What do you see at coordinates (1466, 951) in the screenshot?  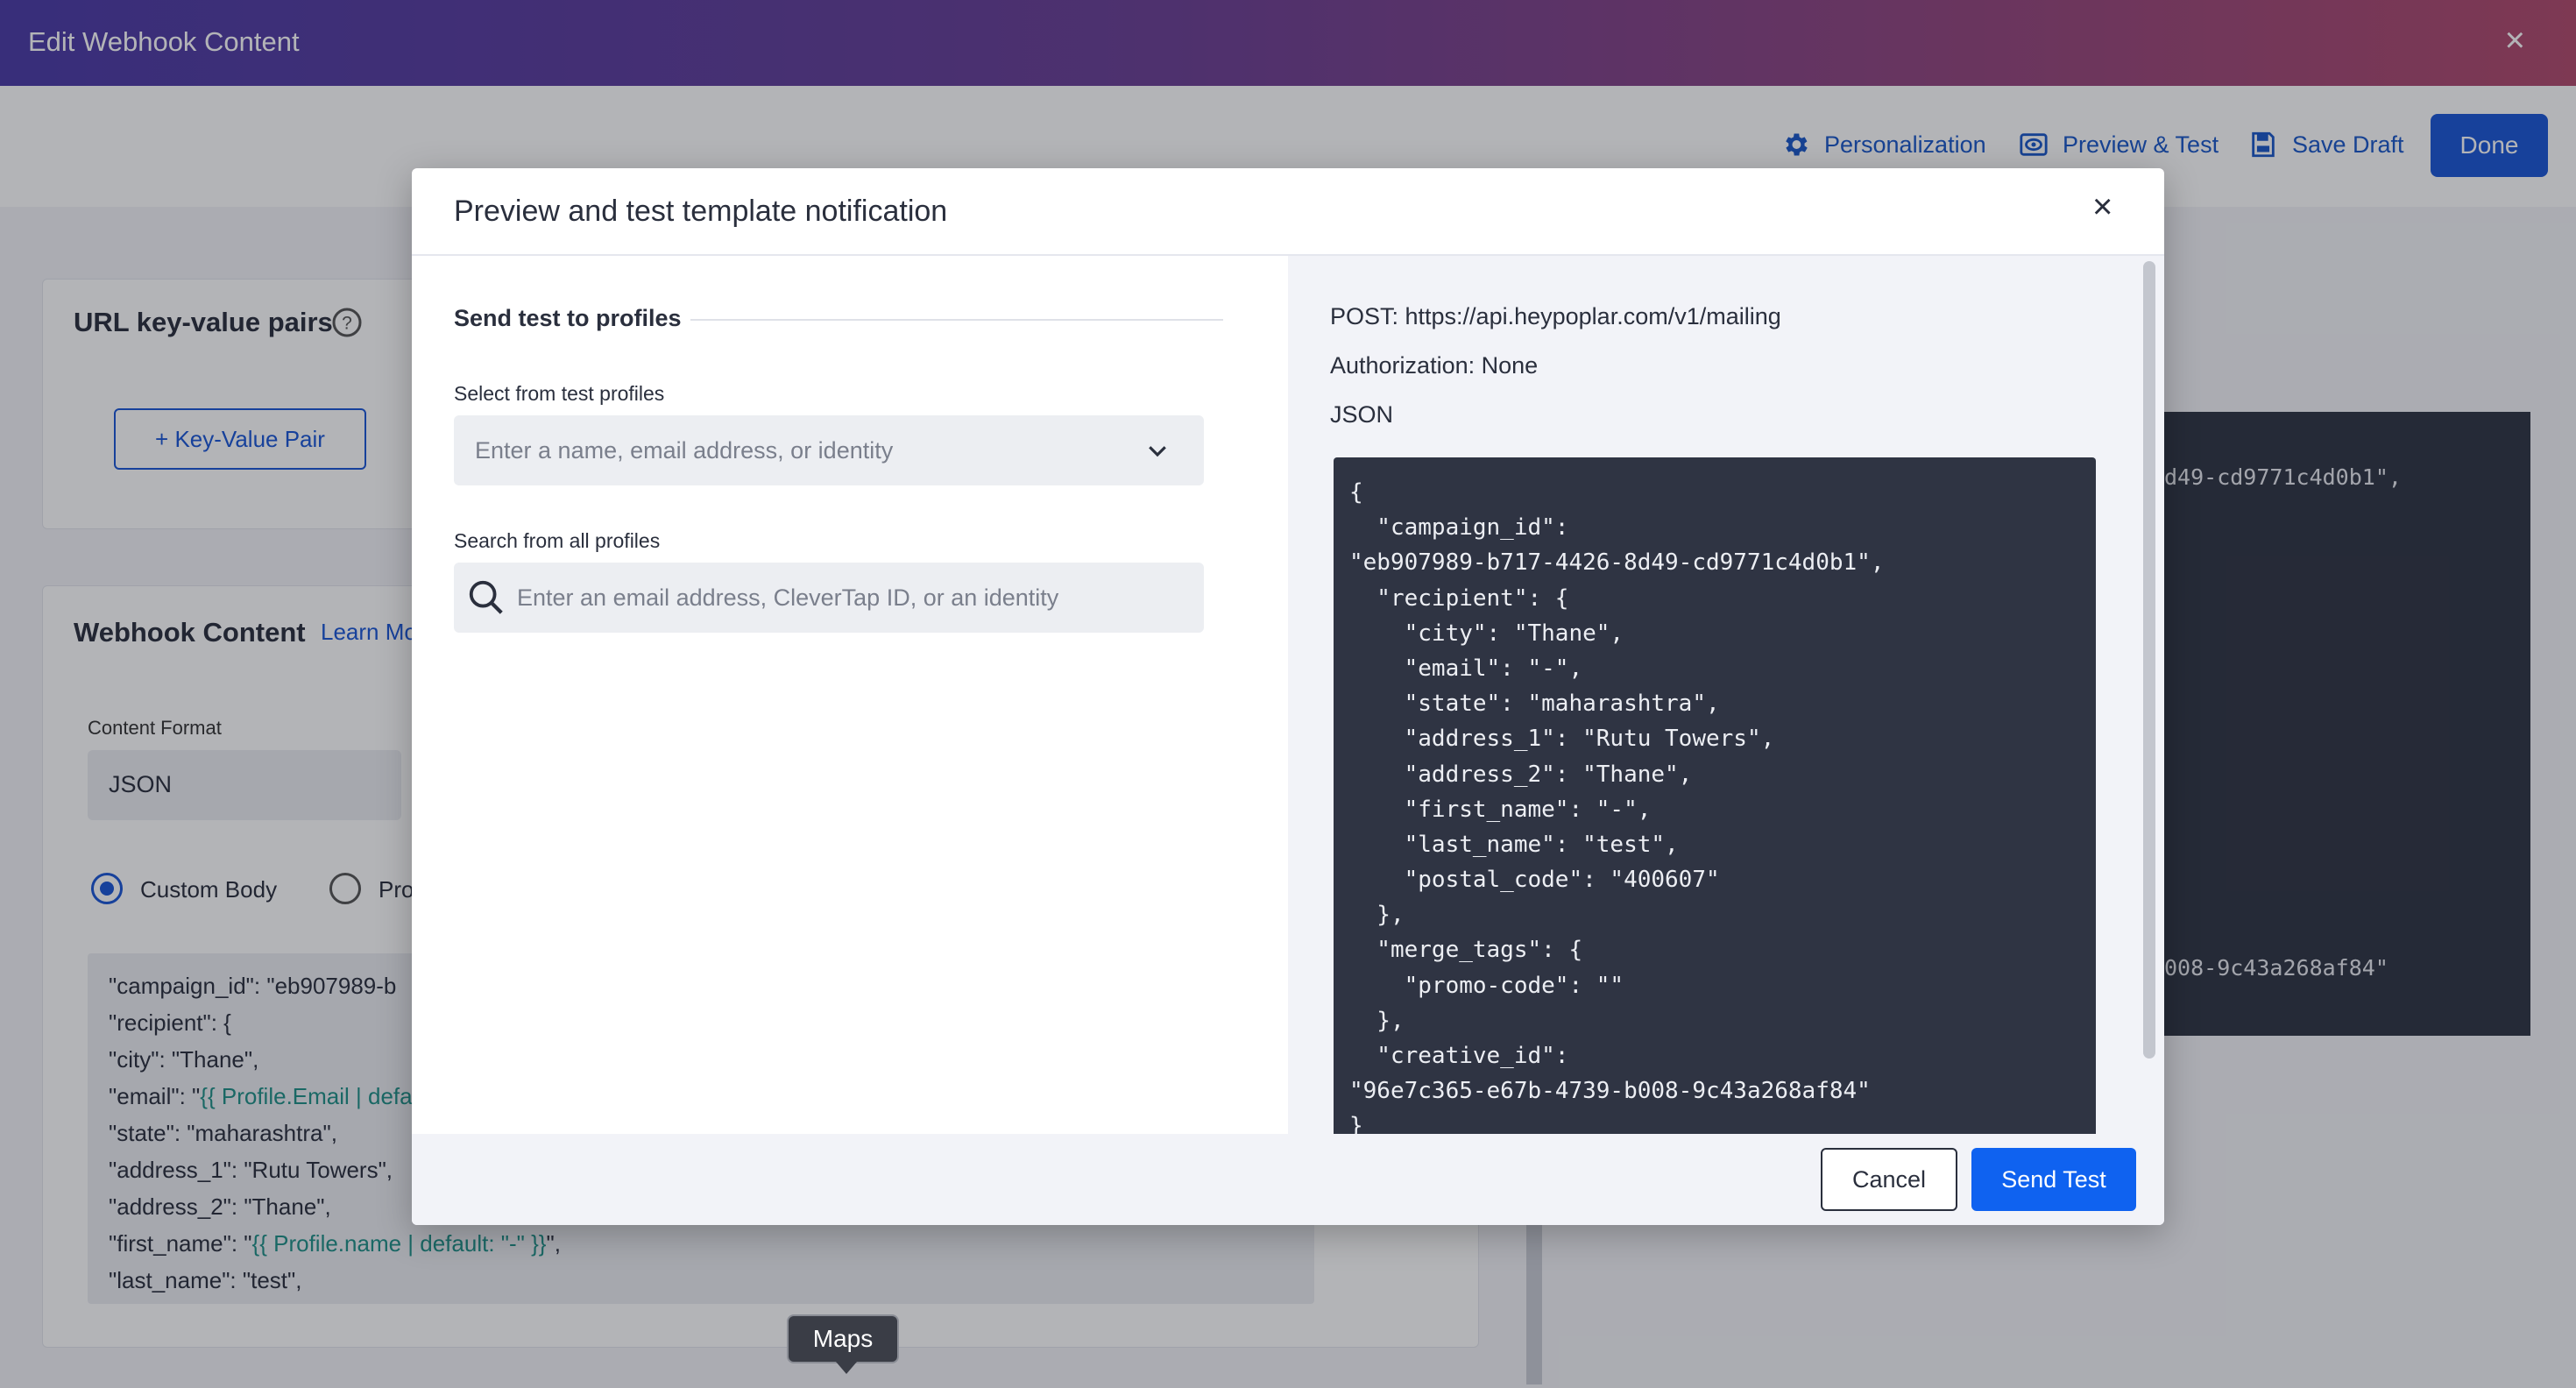 I see `json-line: "merge_tags": {` at bounding box center [1466, 951].